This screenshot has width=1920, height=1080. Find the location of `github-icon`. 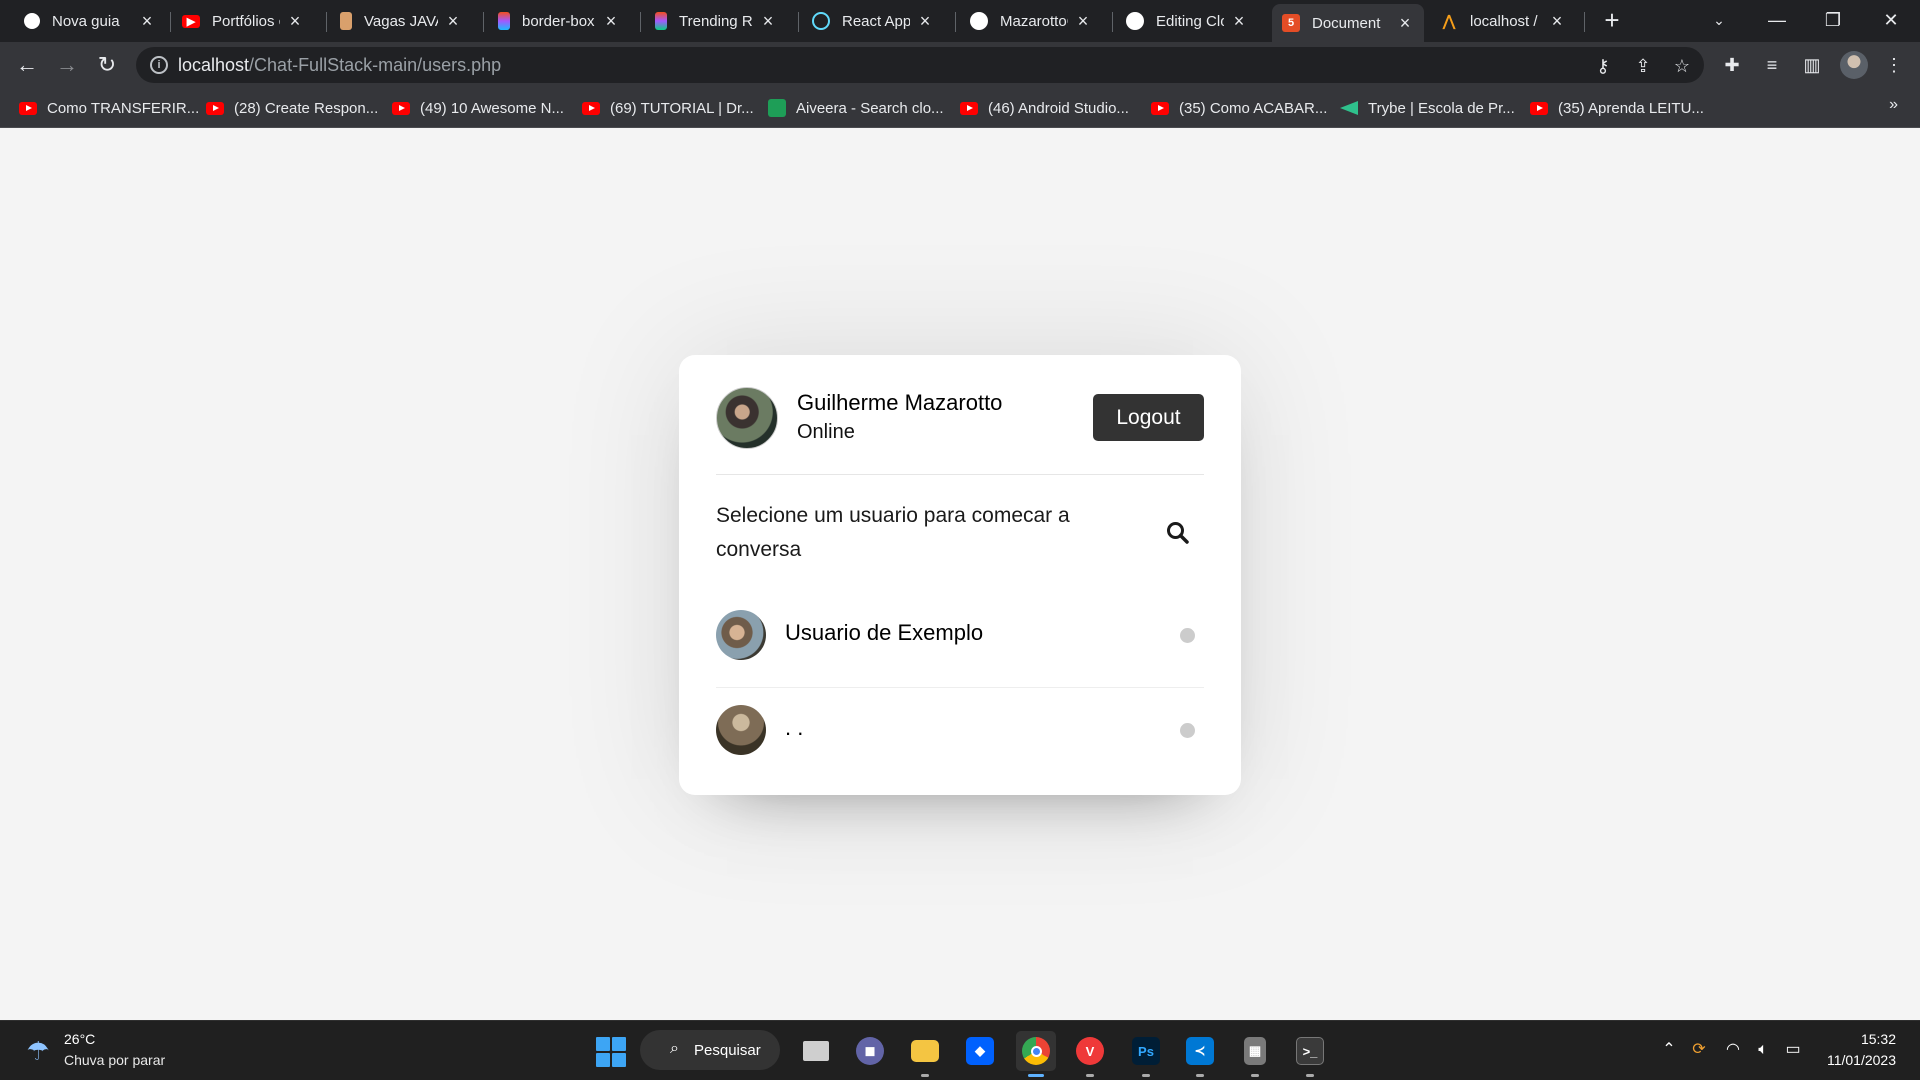

github-icon is located at coordinates (1135, 21).